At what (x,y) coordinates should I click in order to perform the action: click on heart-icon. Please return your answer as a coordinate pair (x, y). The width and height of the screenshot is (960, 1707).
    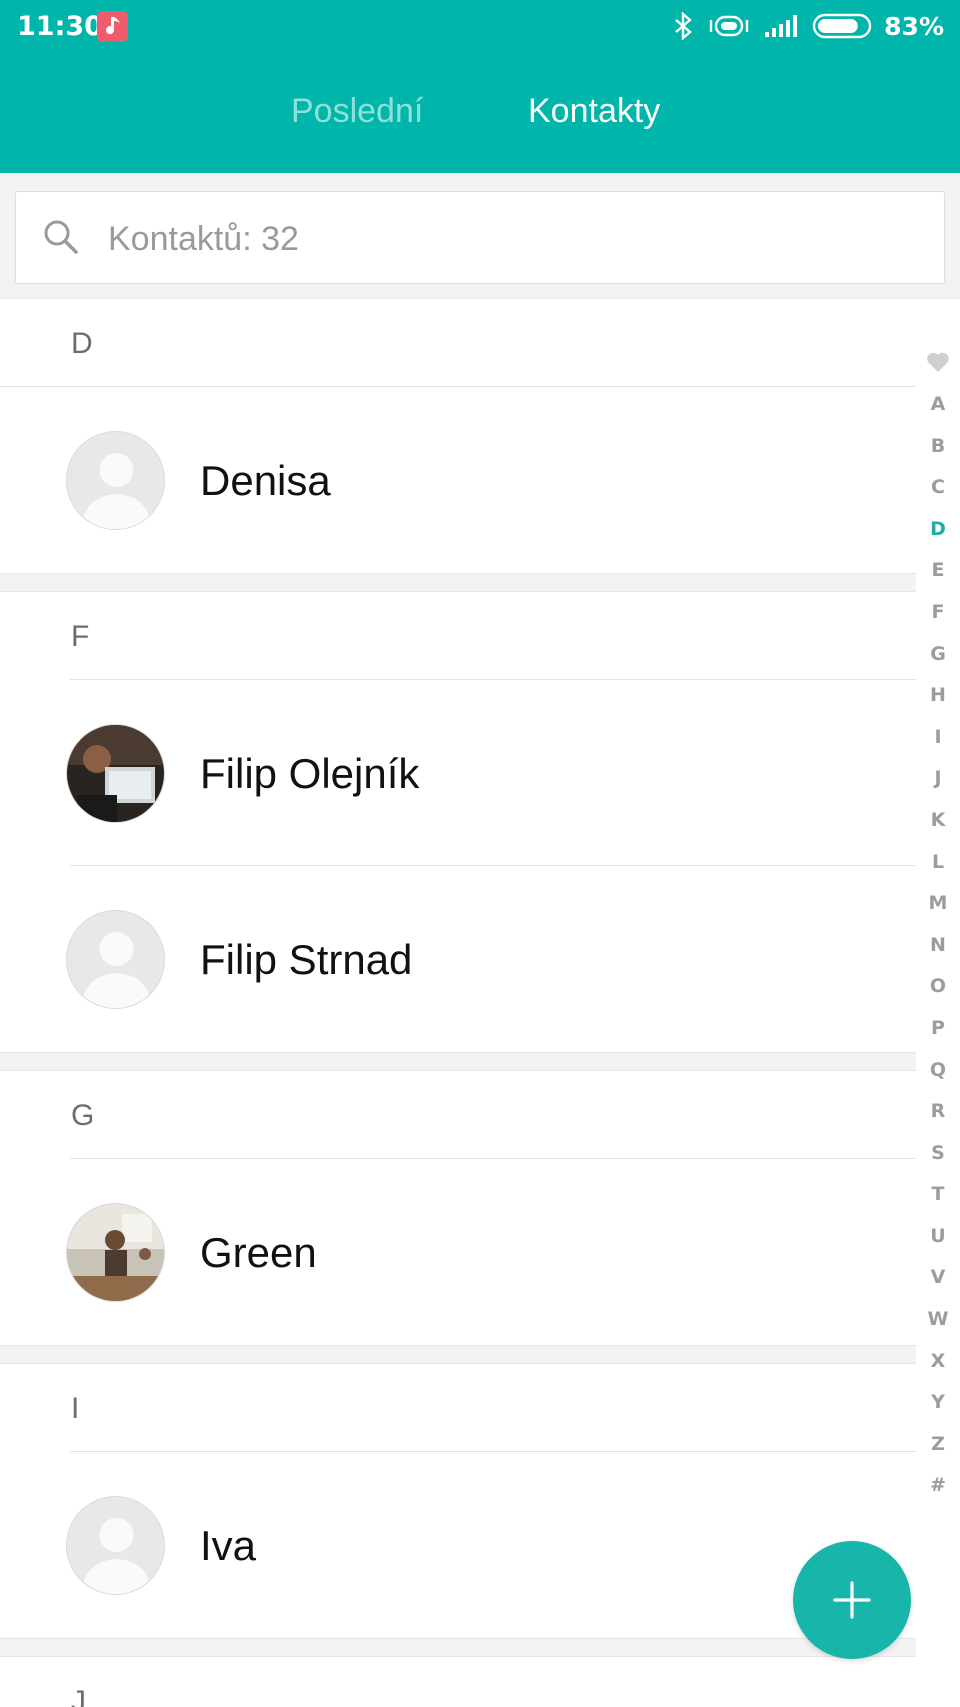
    Looking at the image, I should click on (938, 362).